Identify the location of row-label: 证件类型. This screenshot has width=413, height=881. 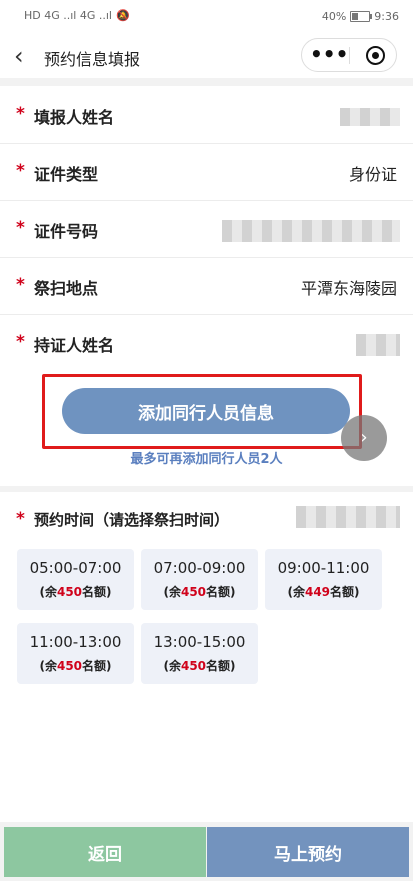
(66, 174).